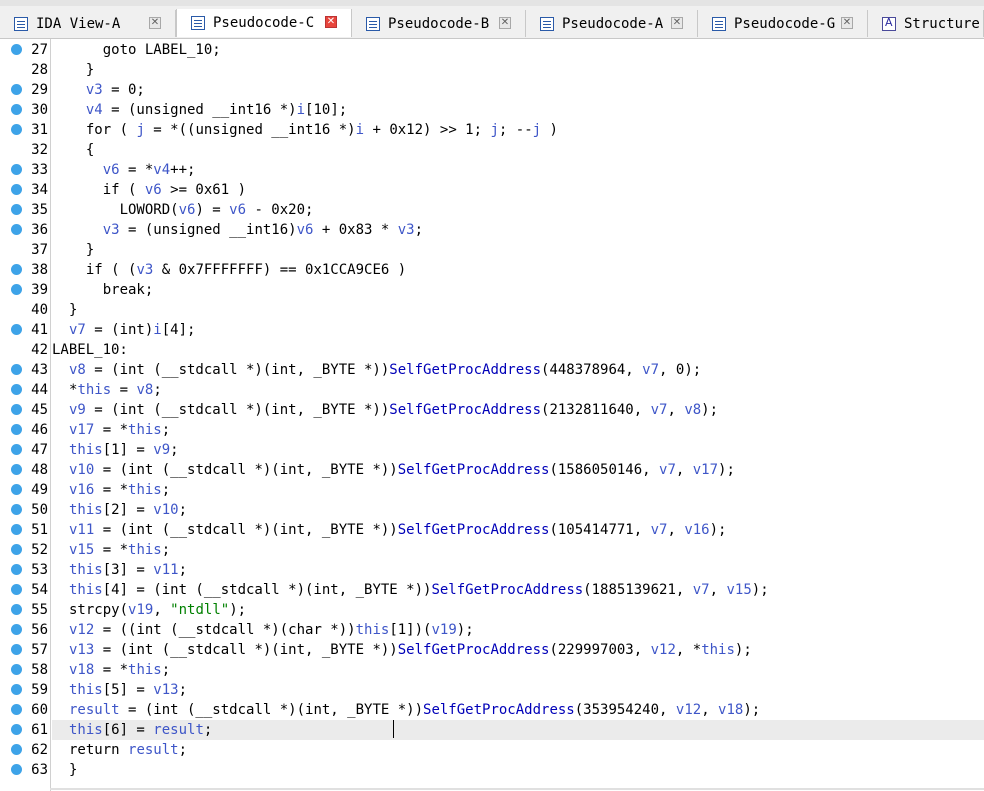  What do you see at coordinates (199, 610) in the screenshot?
I see `string-token: "ntdll"` at bounding box center [199, 610].